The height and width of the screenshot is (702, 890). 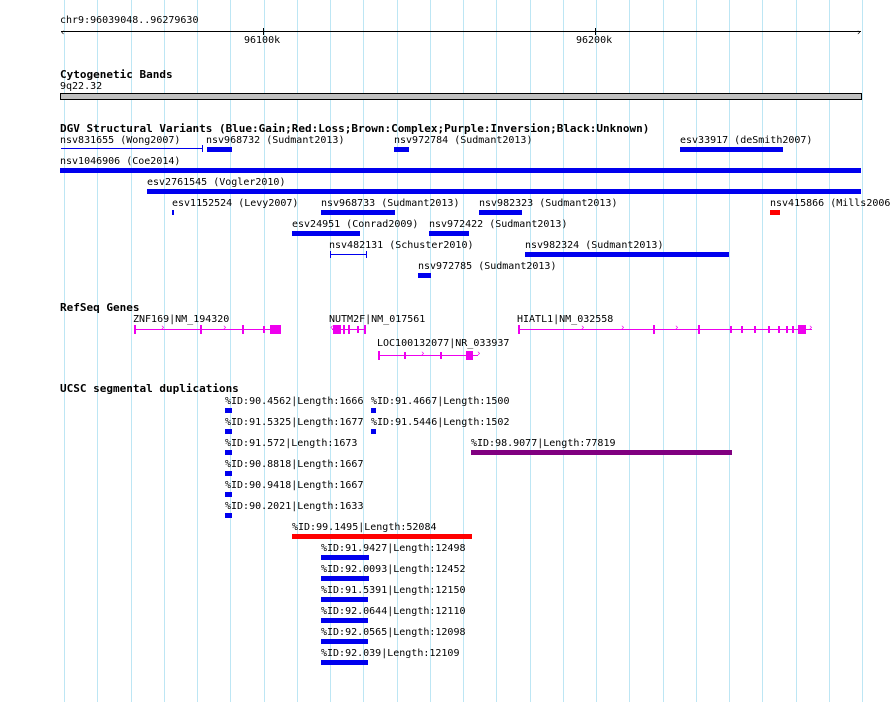 What do you see at coordinates (440, 422) in the screenshot?
I see `segdup-label: %ID:91.5446|Length:1502` at bounding box center [440, 422].